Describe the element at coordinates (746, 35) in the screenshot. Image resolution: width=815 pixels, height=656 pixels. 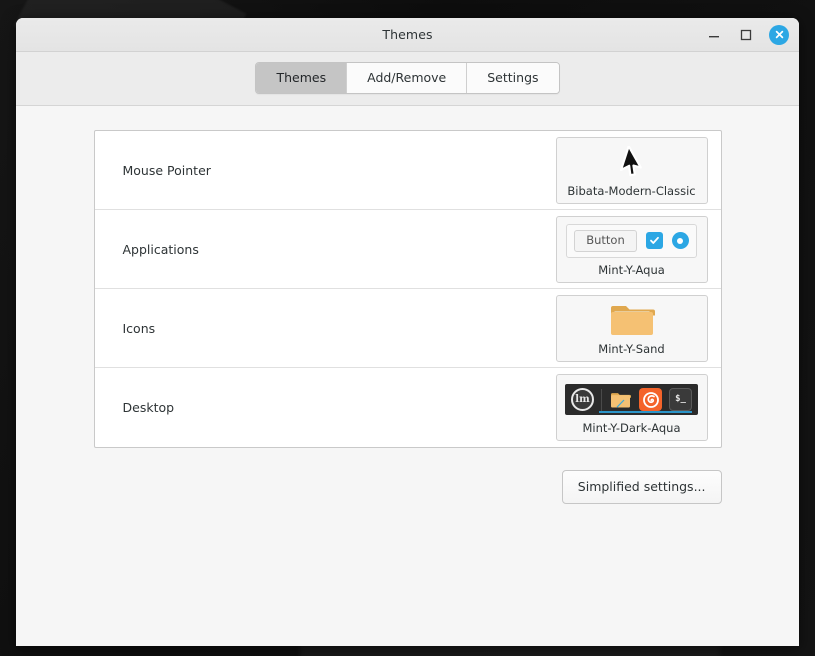
I see `maximize-icon` at that location.